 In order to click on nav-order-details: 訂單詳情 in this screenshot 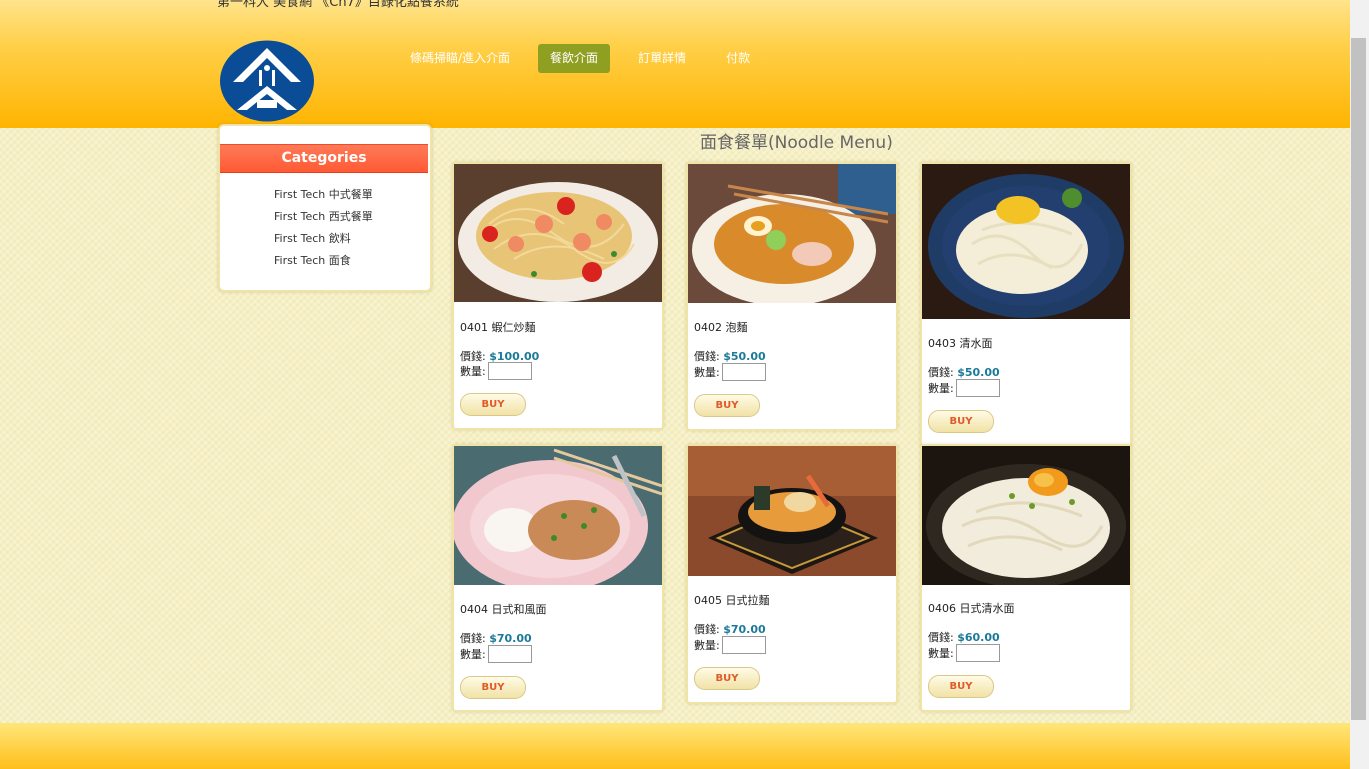, I will do `click(662, 58)`.